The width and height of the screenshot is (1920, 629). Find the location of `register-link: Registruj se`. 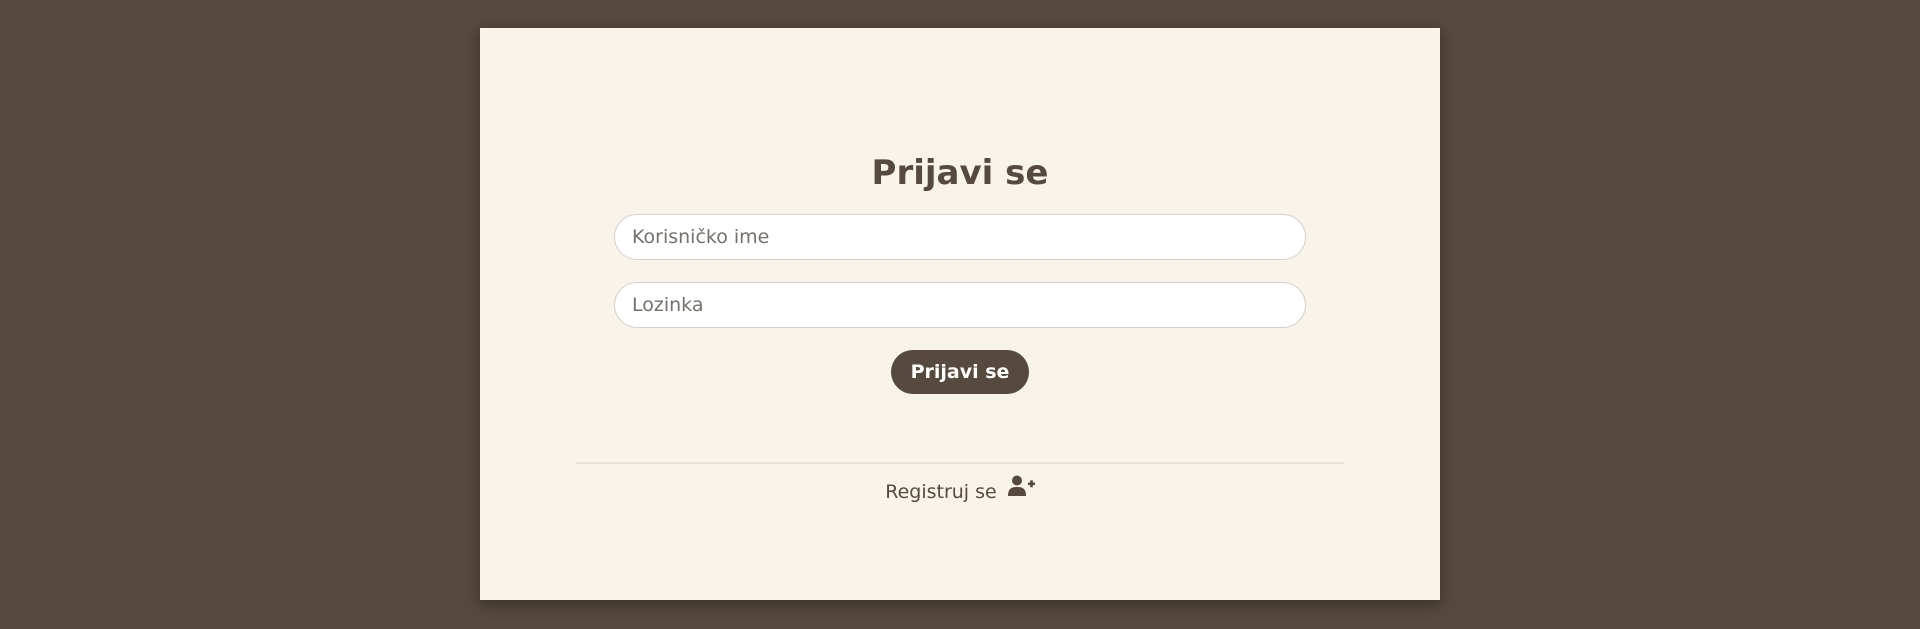

register-link: Registruj se is located at coordinates (960, 492).